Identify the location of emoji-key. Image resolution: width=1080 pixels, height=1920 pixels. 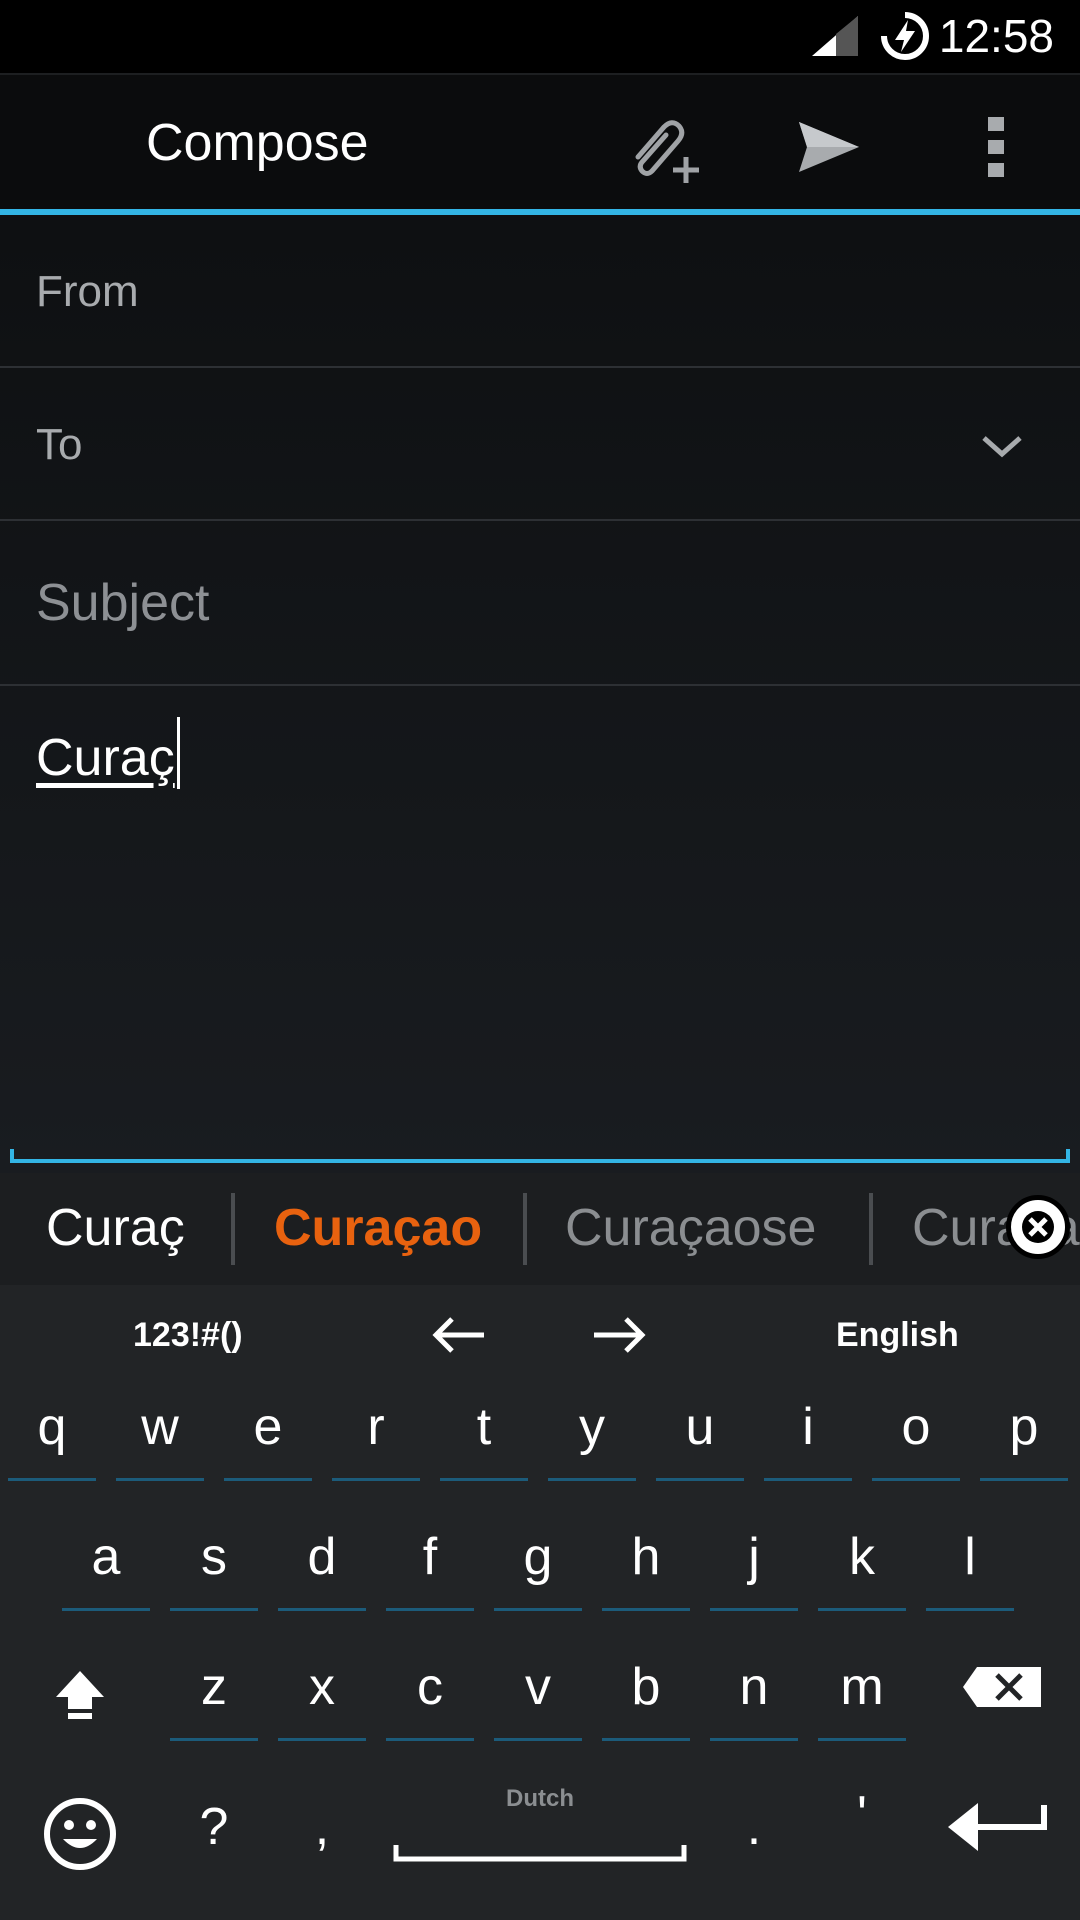
(80, 1823).